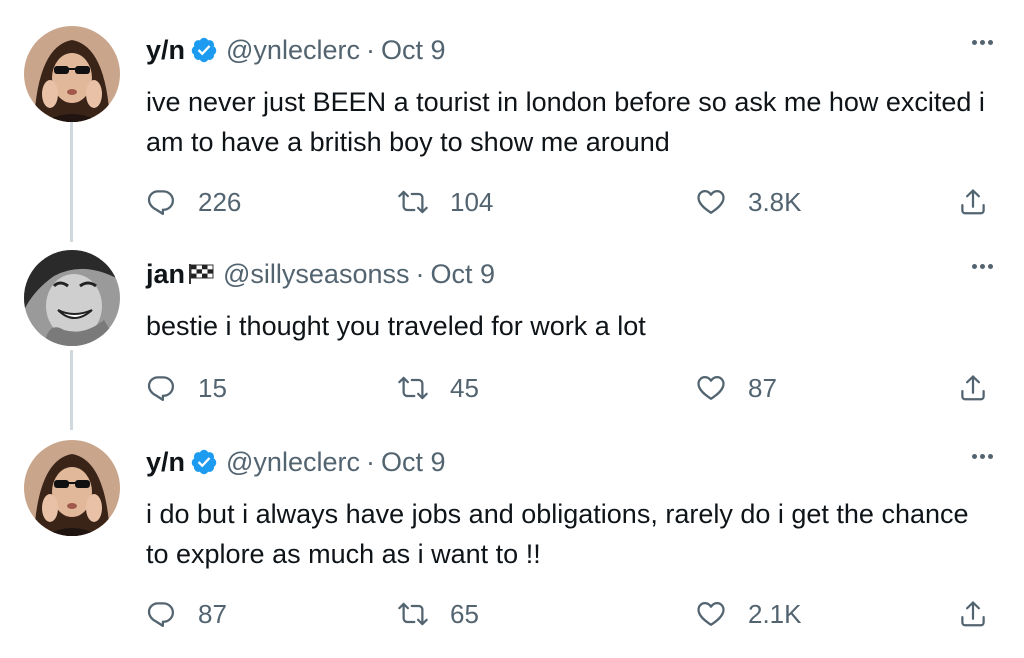  I want to click on reply-button: 226, so click(193, 202).